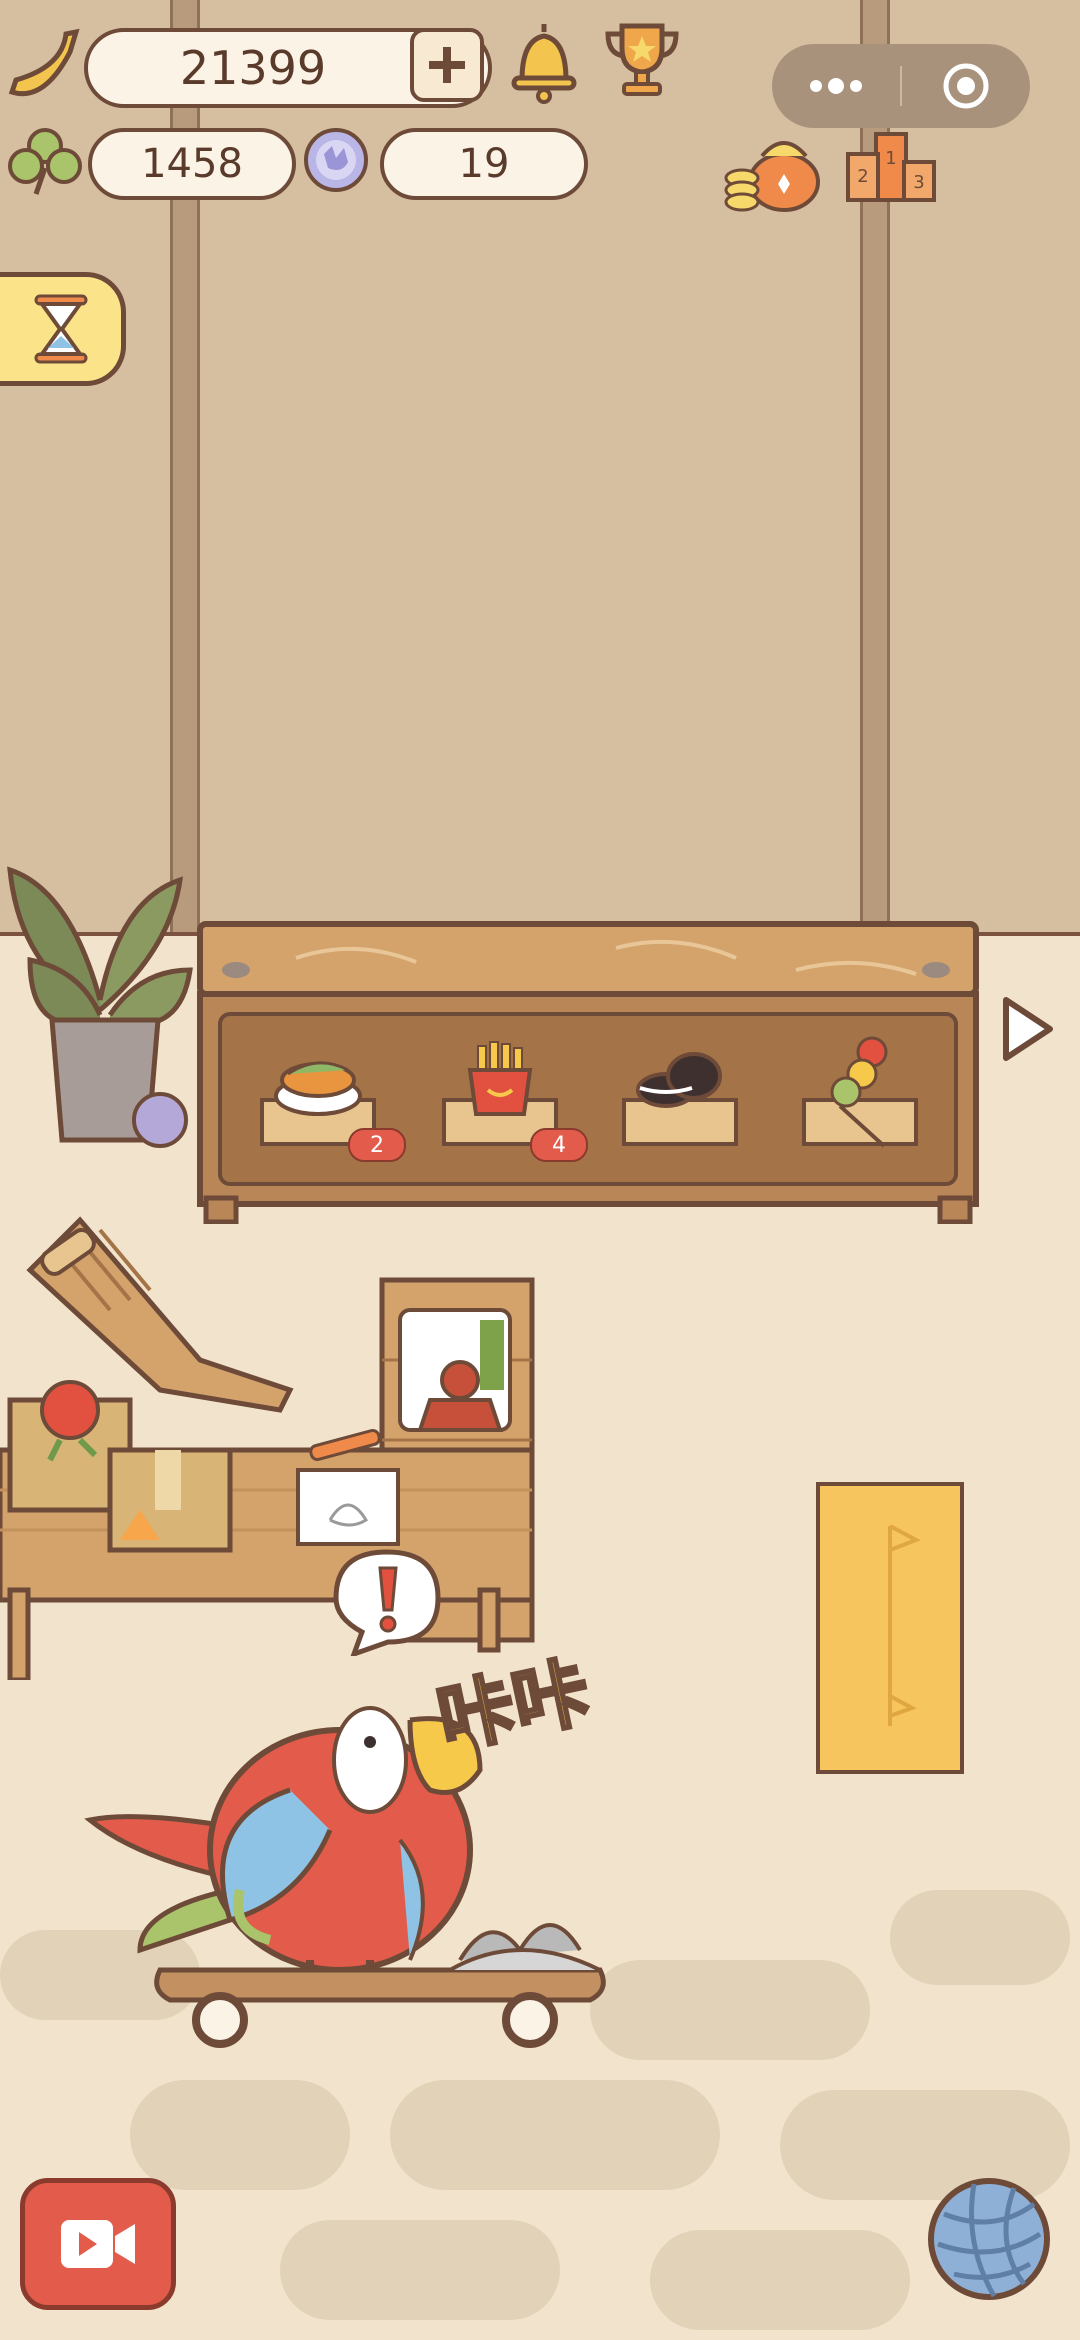 The image size is (1080, 2340). I want to click on more-dots-icon, so click(836, 86).